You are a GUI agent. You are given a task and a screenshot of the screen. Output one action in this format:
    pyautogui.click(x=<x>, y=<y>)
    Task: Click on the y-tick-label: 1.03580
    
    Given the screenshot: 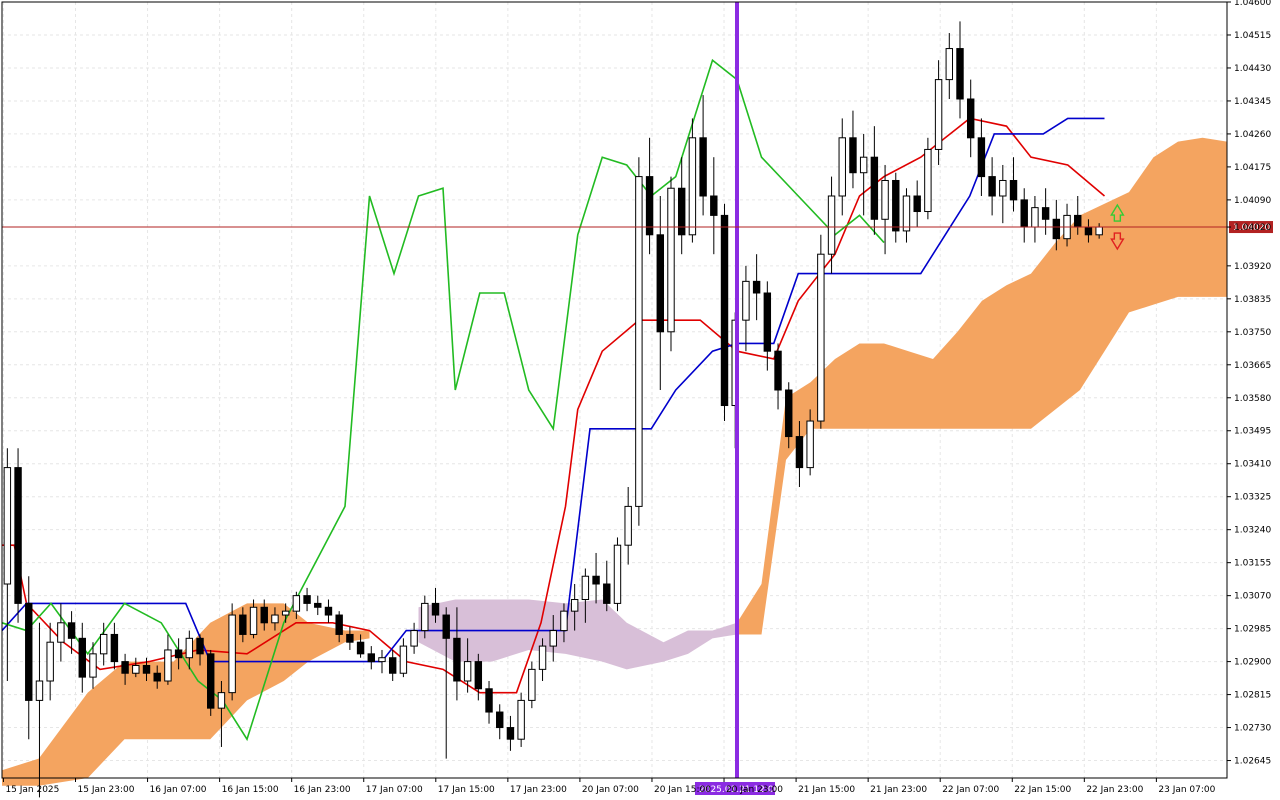 What is the action you would take?
    pyautogui.click(x=1252, y=399)
    